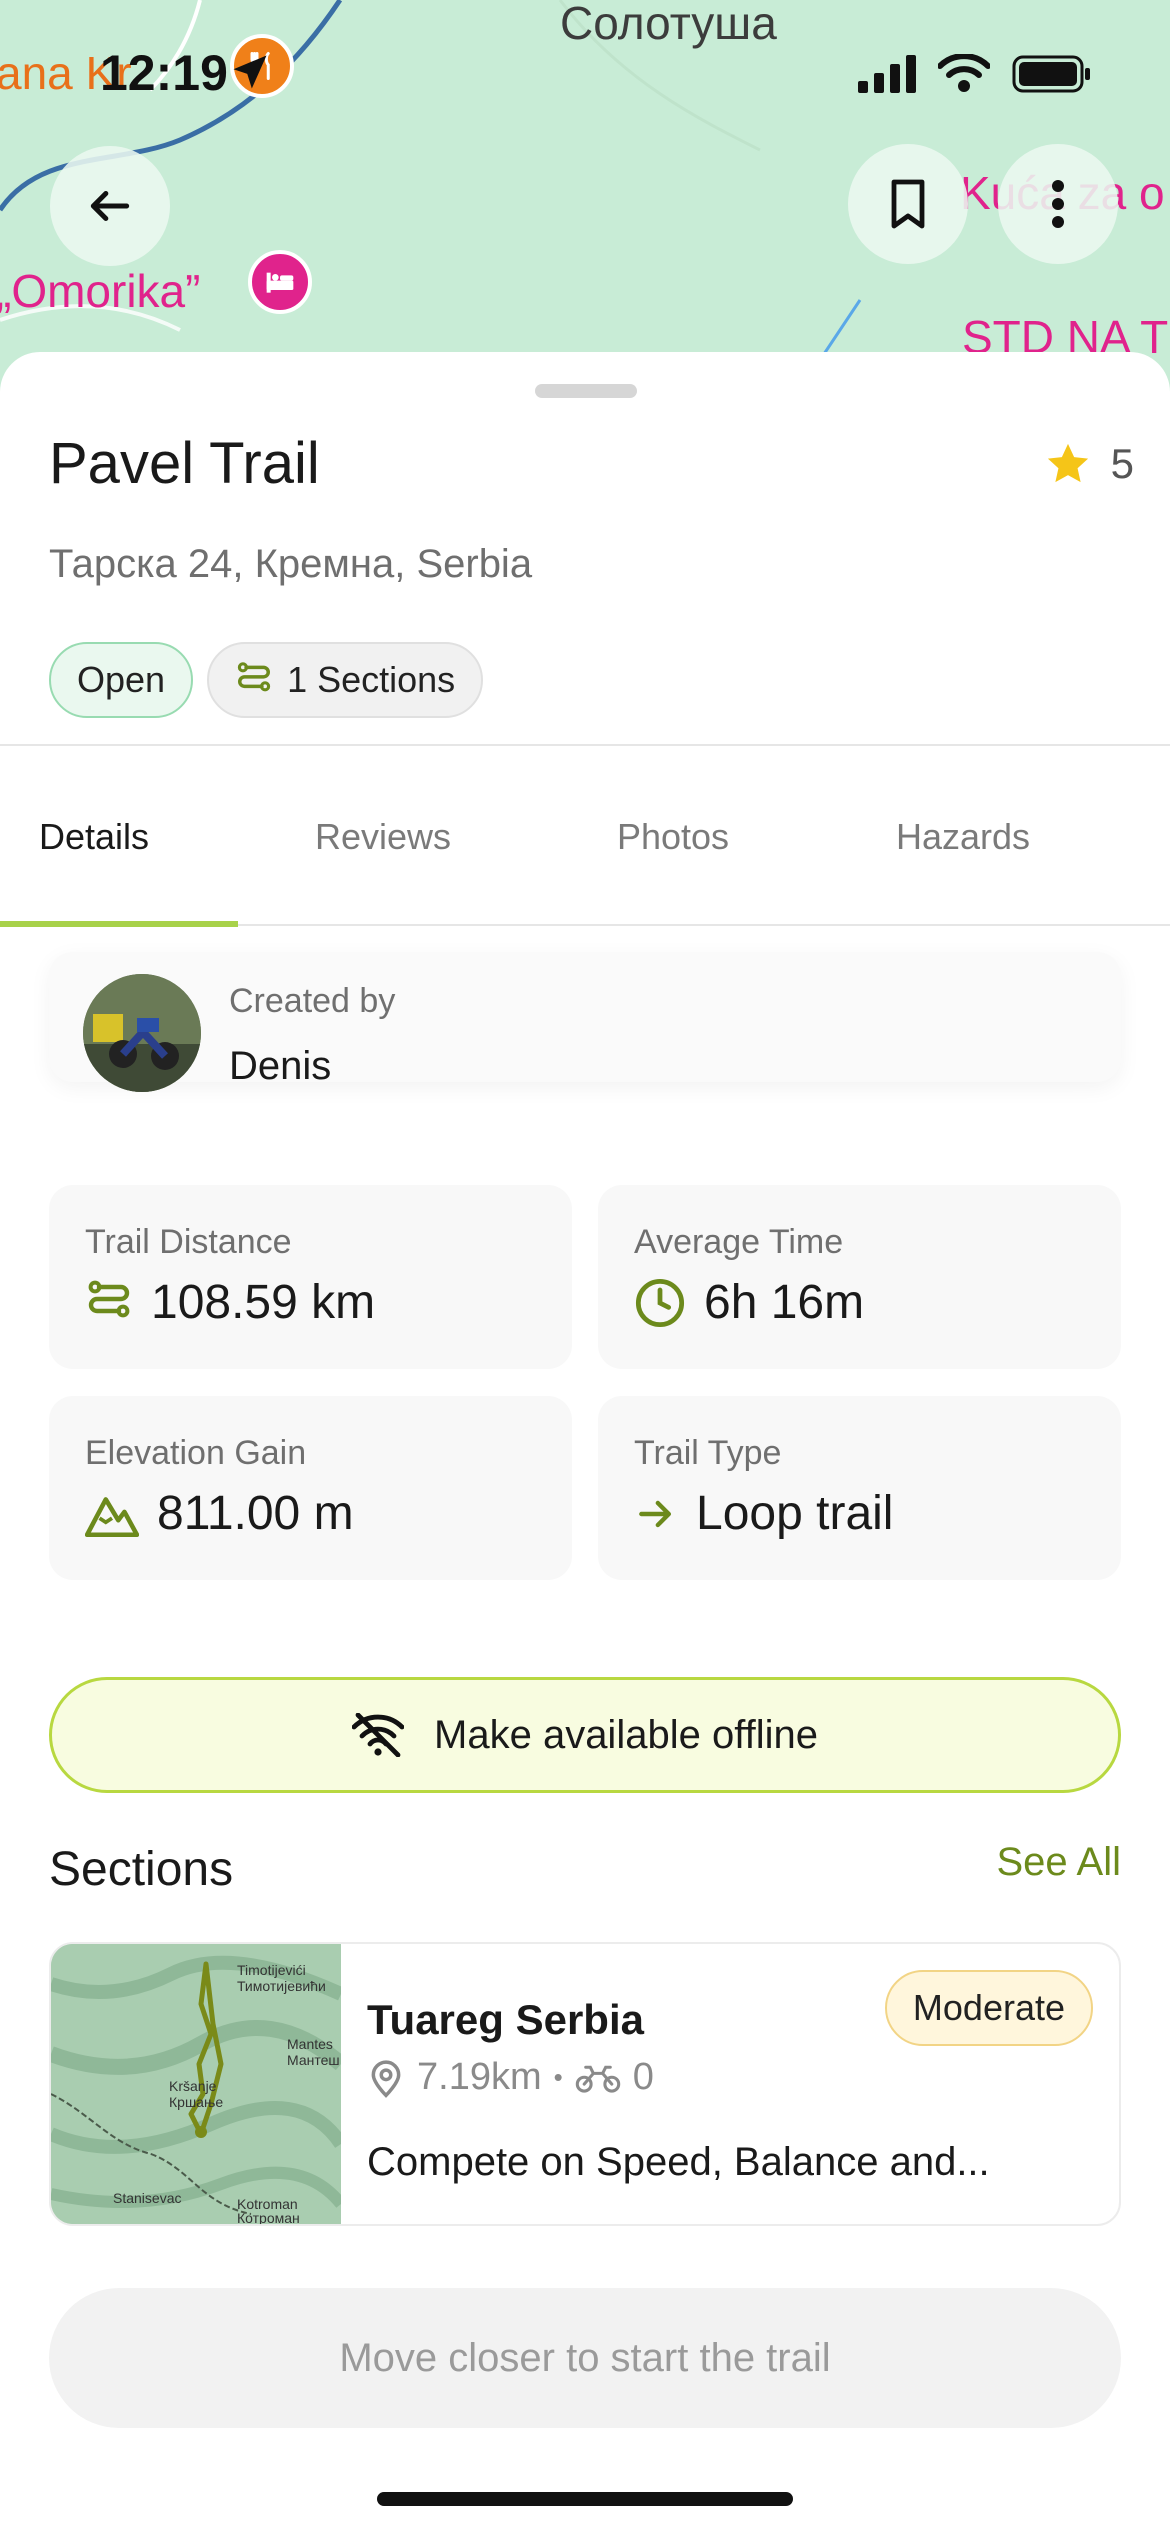  What do you see at coordinates (660, 1302) in the screenshot?
I see `clock-icon` at bounding box center [660, 1302].